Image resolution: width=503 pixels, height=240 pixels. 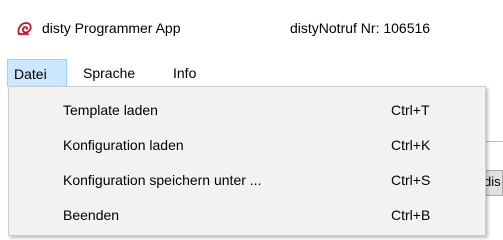 I want to click on menu-bar: Datei Sprache Info, so click(x=251, y=73).